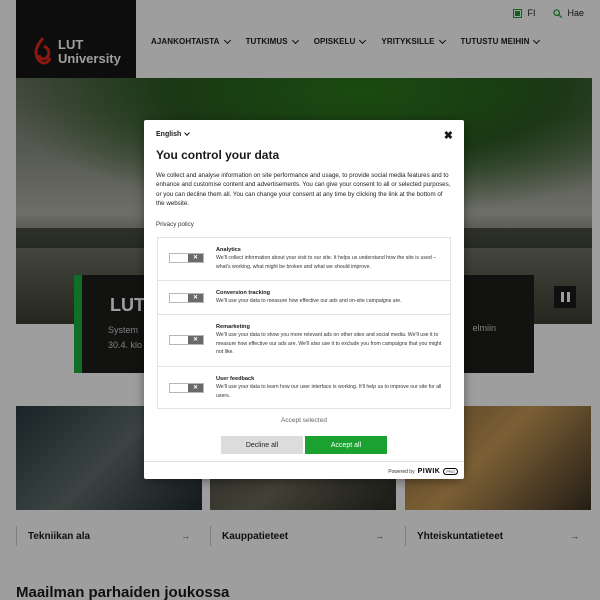  I want to click on piwik-pro-badge: PRO, so click(450, 471).